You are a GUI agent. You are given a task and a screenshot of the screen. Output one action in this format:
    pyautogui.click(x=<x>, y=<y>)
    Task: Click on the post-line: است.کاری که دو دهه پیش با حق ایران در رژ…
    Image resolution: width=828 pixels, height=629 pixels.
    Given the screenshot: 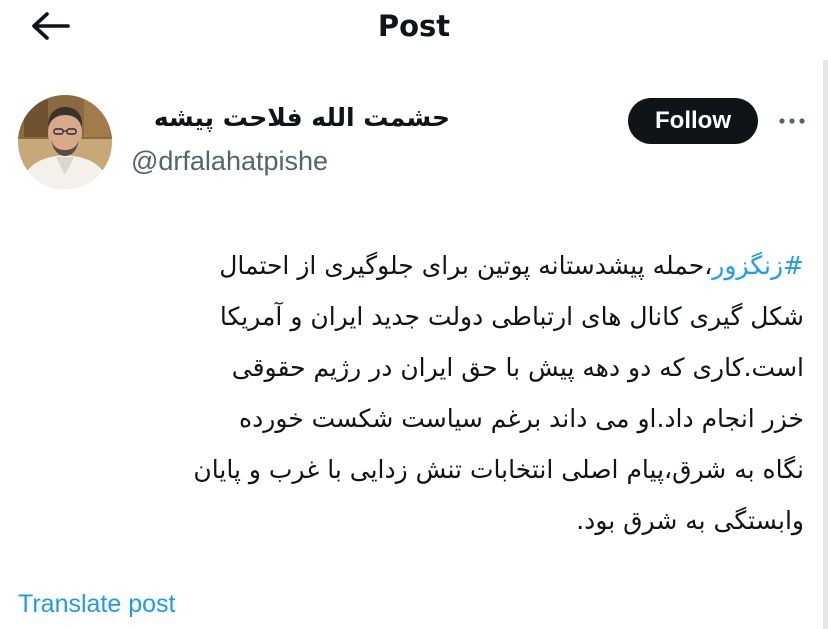 What is the action you would take?
    pyautogui.click(x=517, y=367)
    